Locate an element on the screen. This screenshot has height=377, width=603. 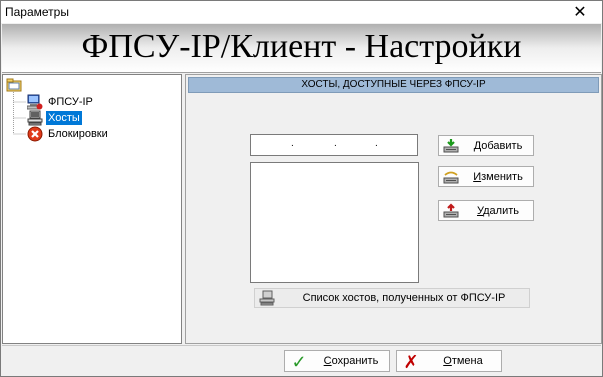
host-list-icon is located at coordinates (267, 298).